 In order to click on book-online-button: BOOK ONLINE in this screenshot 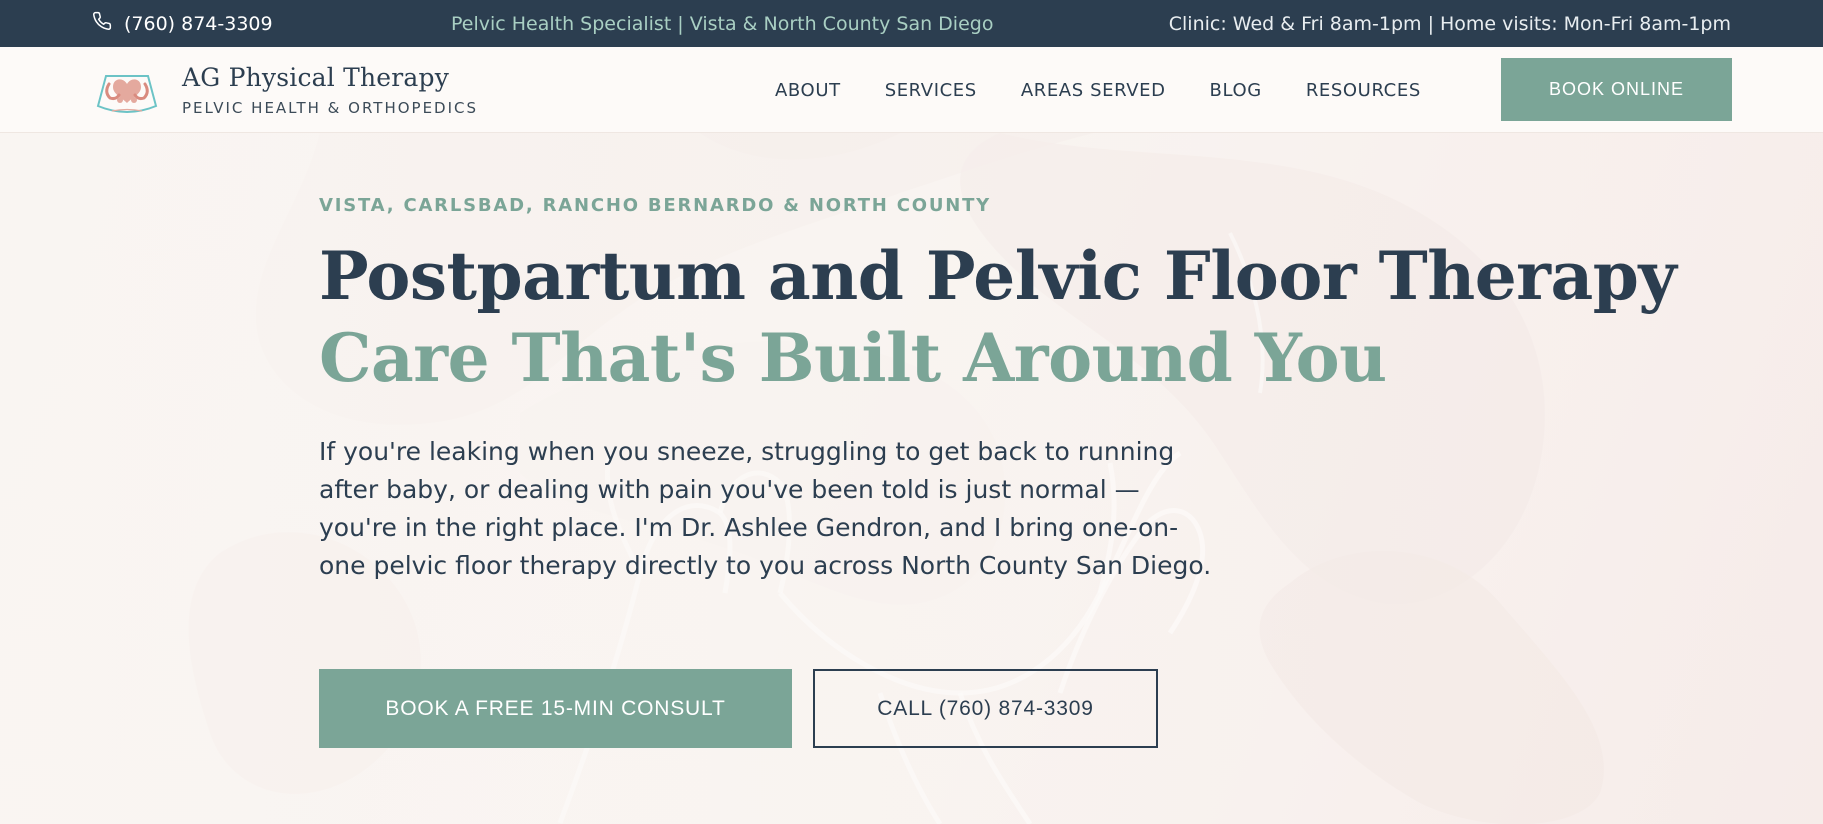, I will do `click(1616, 89)`.